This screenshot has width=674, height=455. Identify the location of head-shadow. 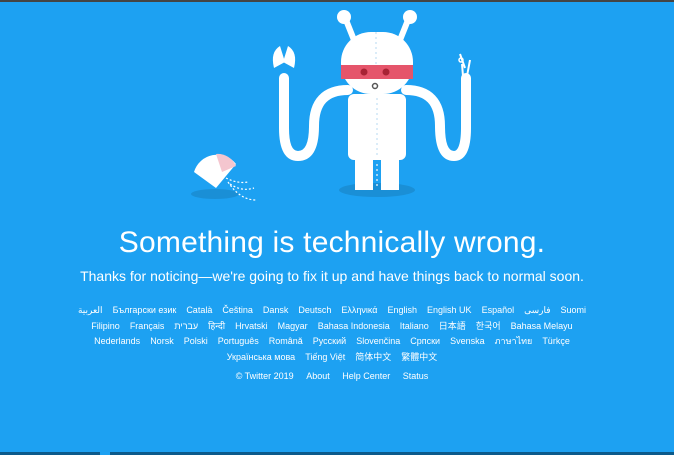
(215, 194).